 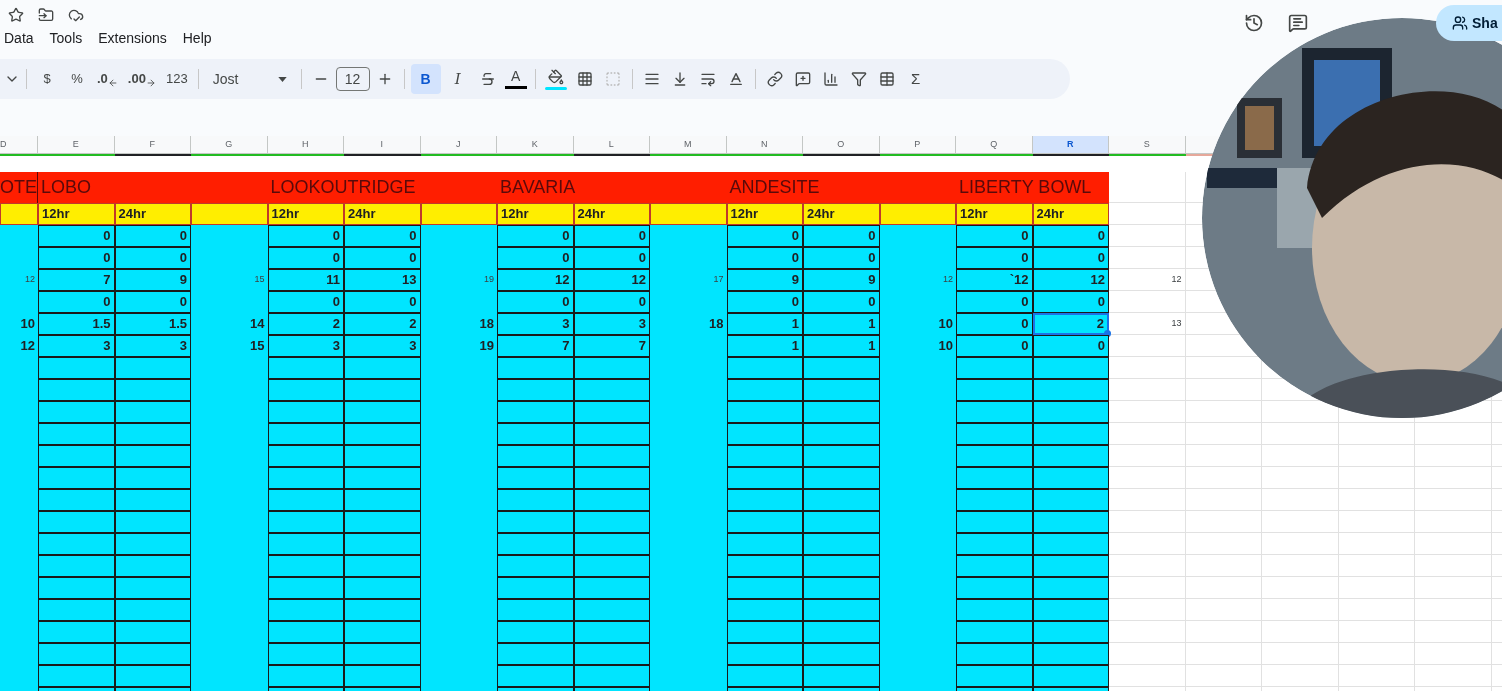 I want to click on font-size-field: 12, so click(x=352, y=79).